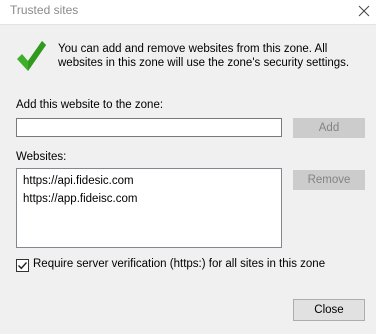 The height and width of the screenshot is (334, 376). Describe the element at coordinates (329, 310) in the screenshot. I see `close-button: Close` at that location.